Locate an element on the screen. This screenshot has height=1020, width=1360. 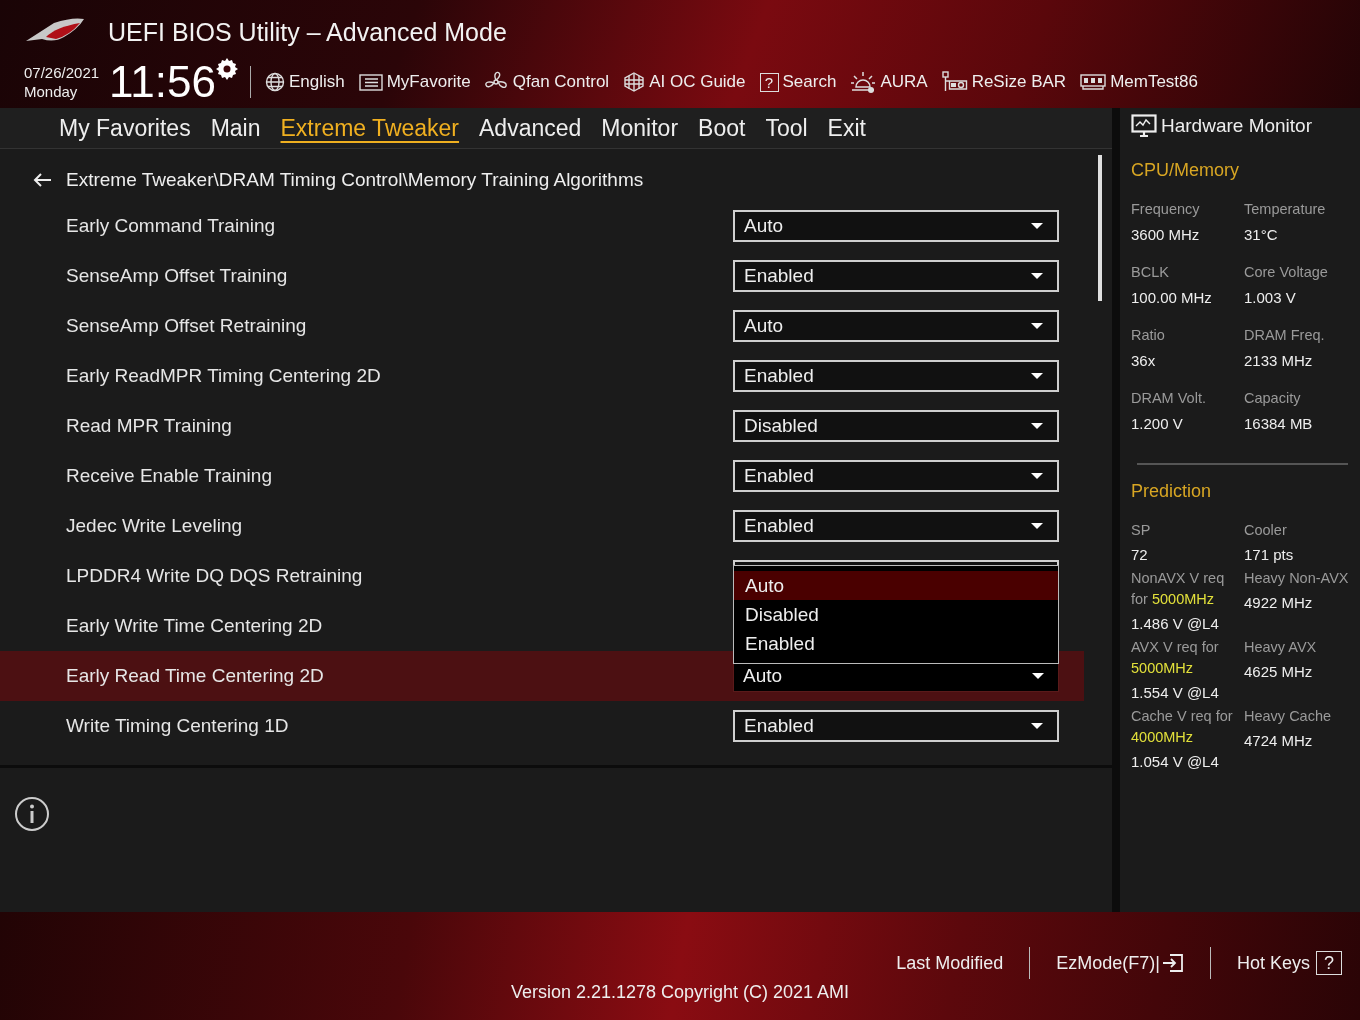
menu-tab: Extreme Tweaker is located at coordinates (370, 128).